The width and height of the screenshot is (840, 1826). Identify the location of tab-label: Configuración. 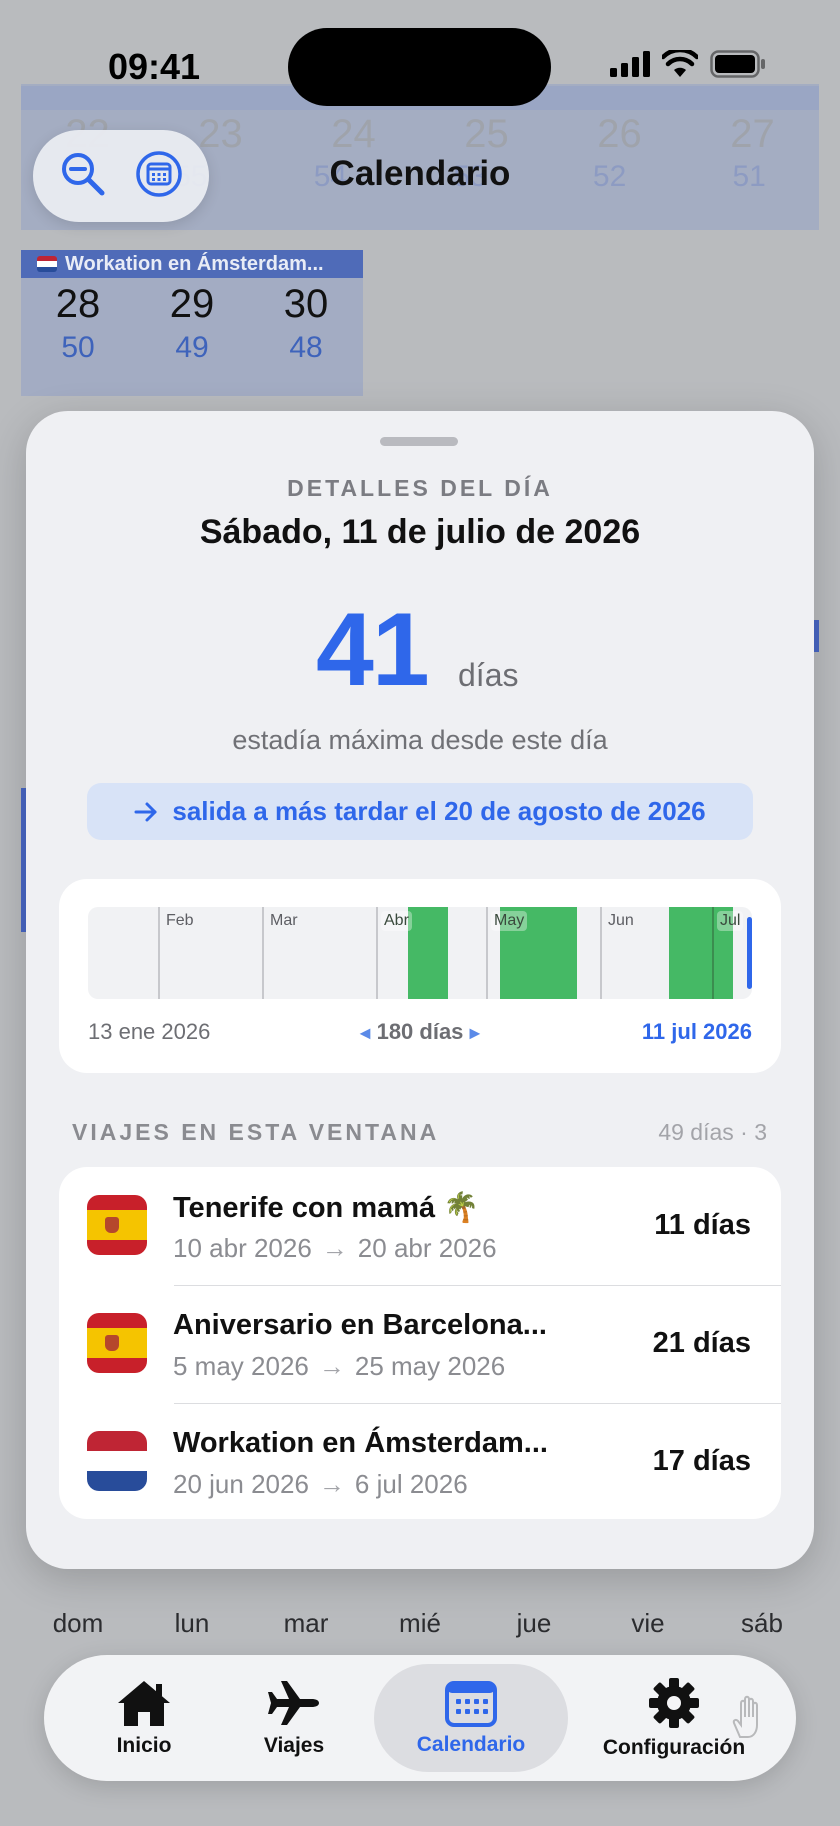
(674, 1747).